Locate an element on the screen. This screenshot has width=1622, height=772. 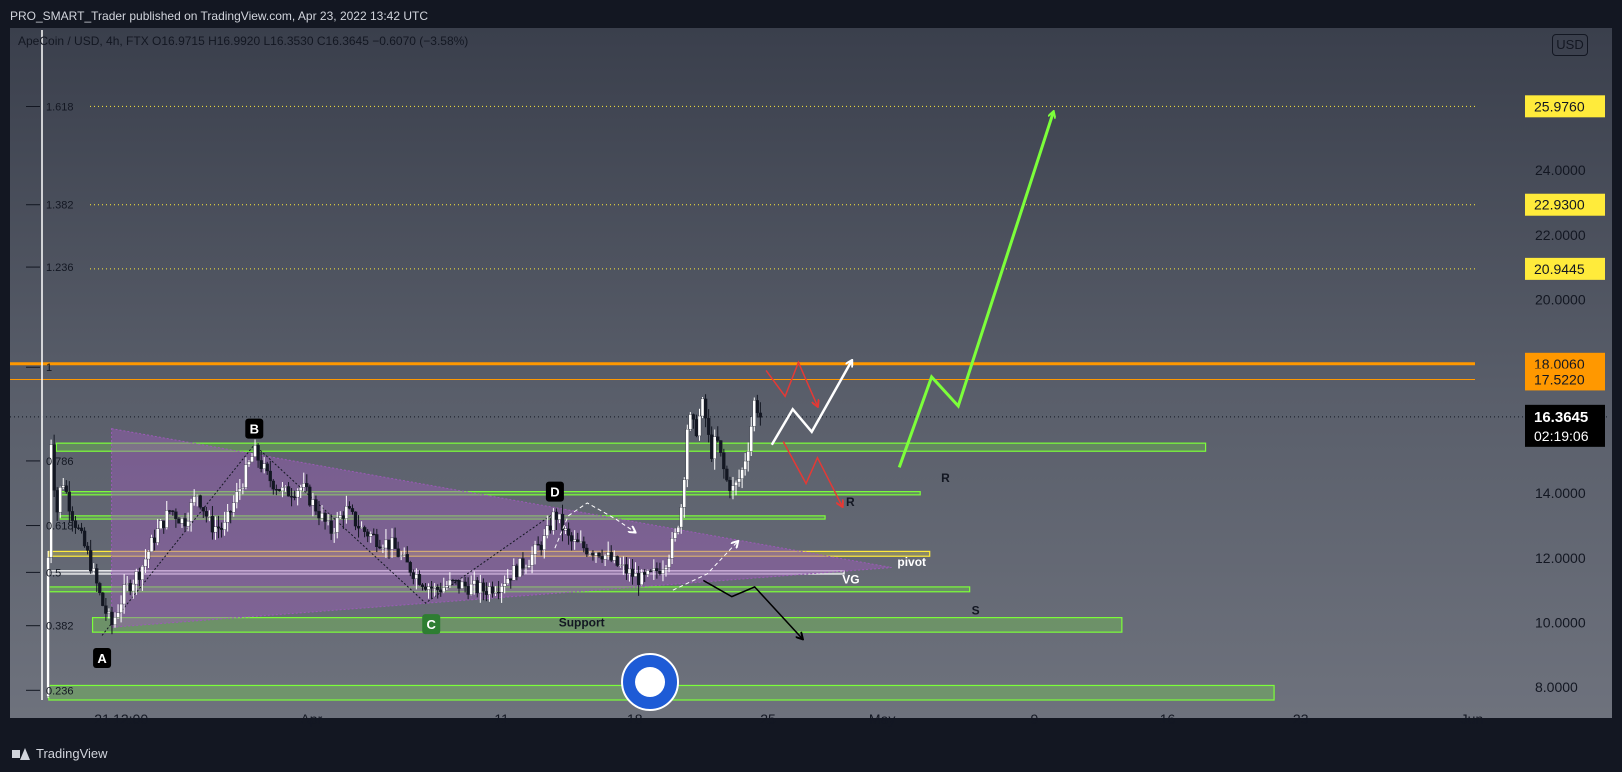
x-tick-label: Jun is located at coordinates (1472, 719).